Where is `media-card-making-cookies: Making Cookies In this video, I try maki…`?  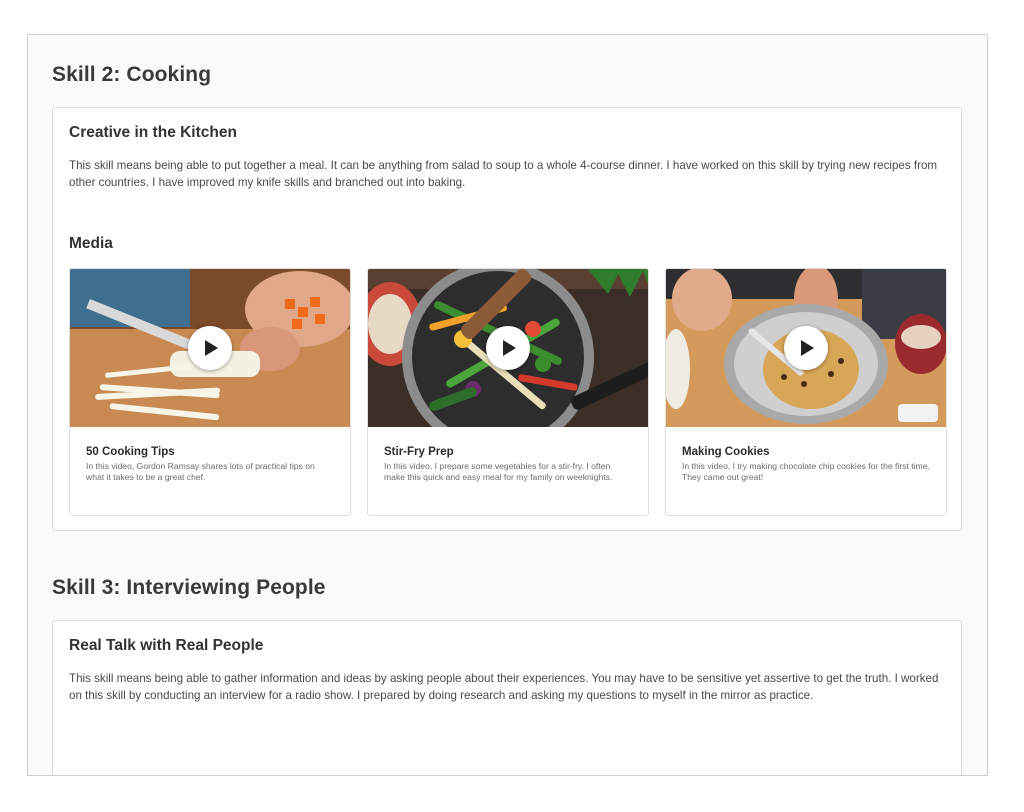
media-card-making-cookies: Making Cookies In this video, I try maki… is located at coordinates (806, 392).